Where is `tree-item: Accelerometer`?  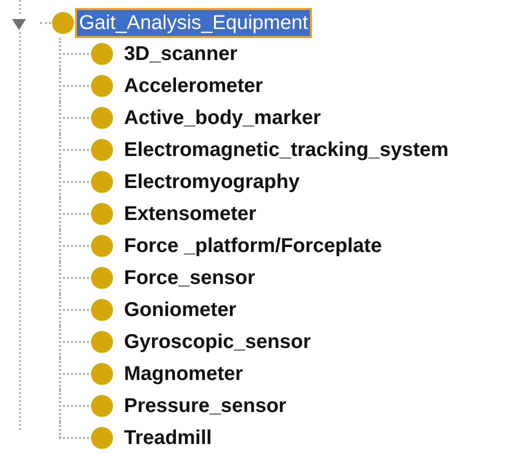 tree-item: Accelerometer is located at coordinates (193, 86).